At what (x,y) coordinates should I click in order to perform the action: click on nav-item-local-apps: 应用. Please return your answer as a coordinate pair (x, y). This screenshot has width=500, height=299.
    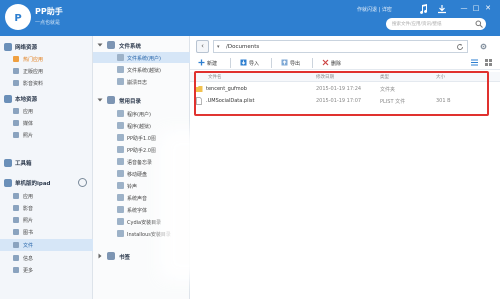
    Looking at the image, I should click on (46, 111).